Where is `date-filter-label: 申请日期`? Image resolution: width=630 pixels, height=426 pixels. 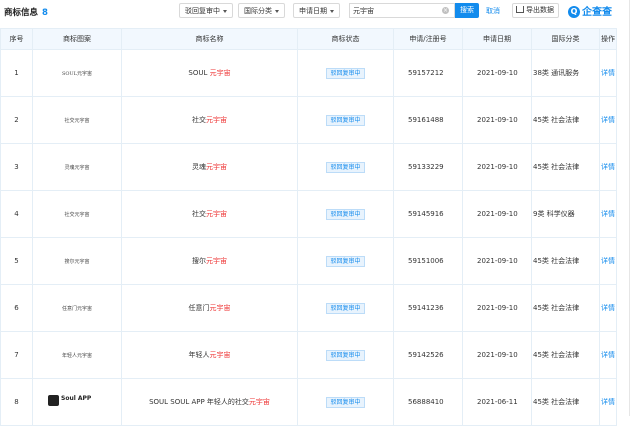
date-filter-label: 申请日期 is located at coordinates (313, 11).